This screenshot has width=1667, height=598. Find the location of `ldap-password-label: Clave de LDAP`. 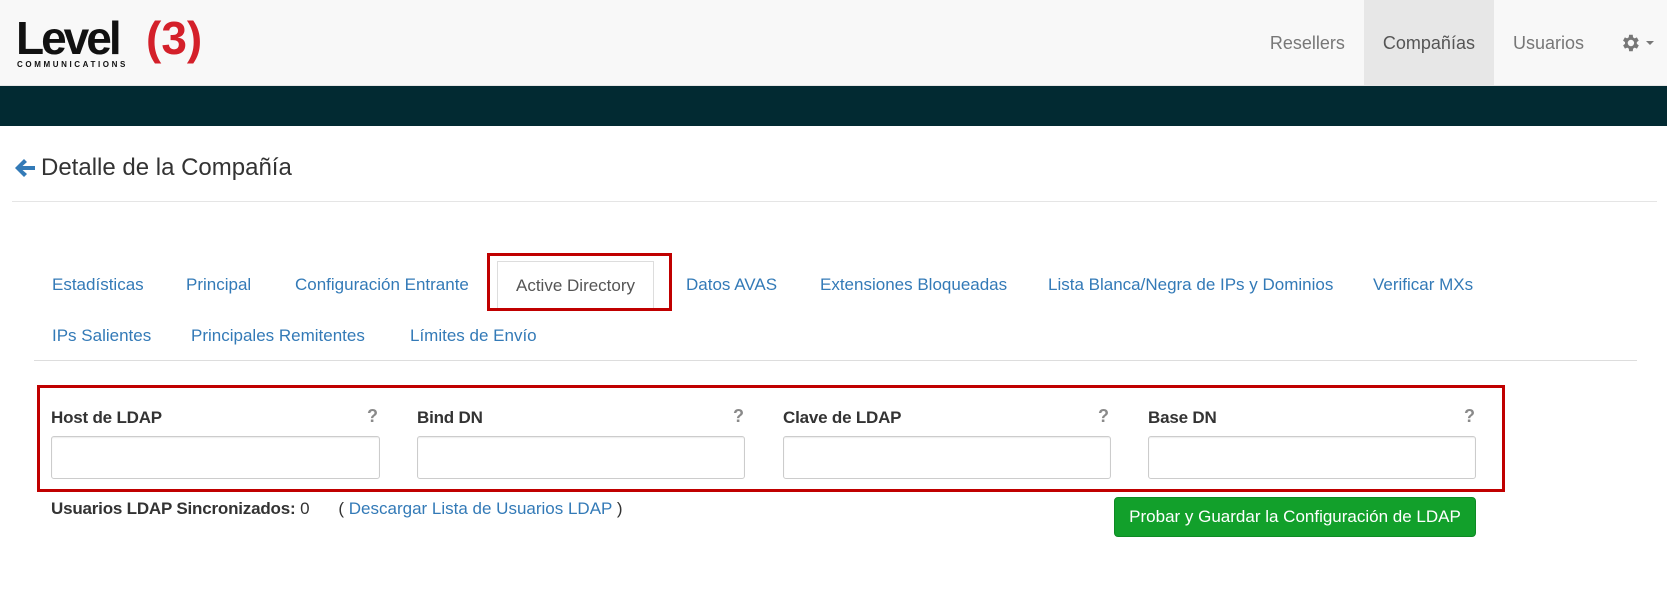

ldap-password-label: Clave de LDAP is located at coordinates (842, 417).